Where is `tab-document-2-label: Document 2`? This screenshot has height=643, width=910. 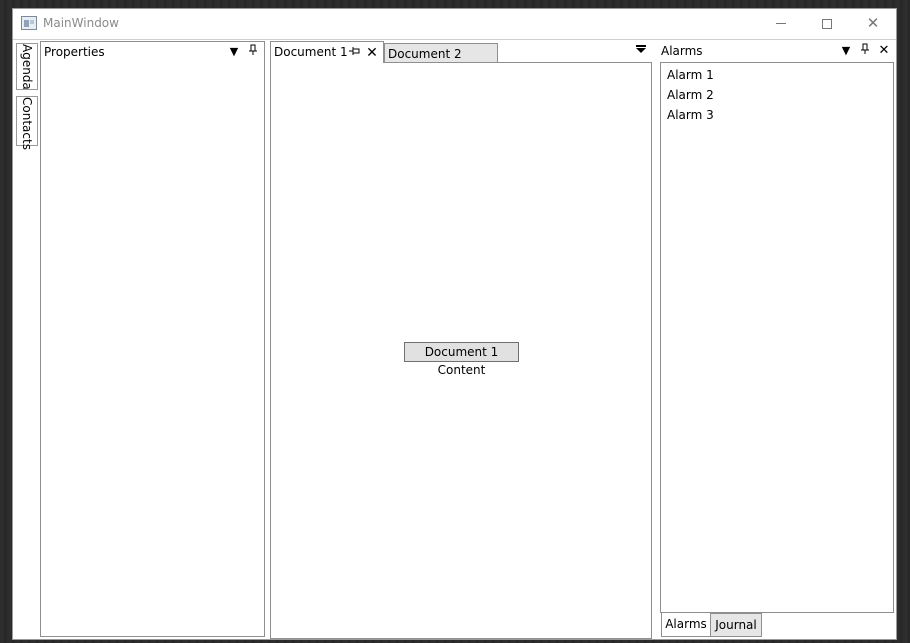 tab-document-2-label: Document 2 is located at coordinates (425, 54).